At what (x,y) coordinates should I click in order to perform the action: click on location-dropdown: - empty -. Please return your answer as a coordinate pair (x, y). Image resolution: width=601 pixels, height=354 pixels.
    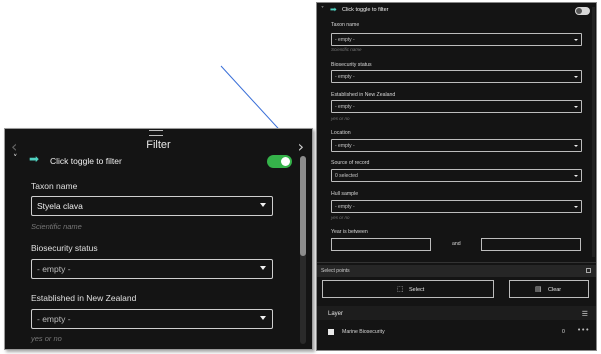
    Looking at the image, I should click on (456, 145).